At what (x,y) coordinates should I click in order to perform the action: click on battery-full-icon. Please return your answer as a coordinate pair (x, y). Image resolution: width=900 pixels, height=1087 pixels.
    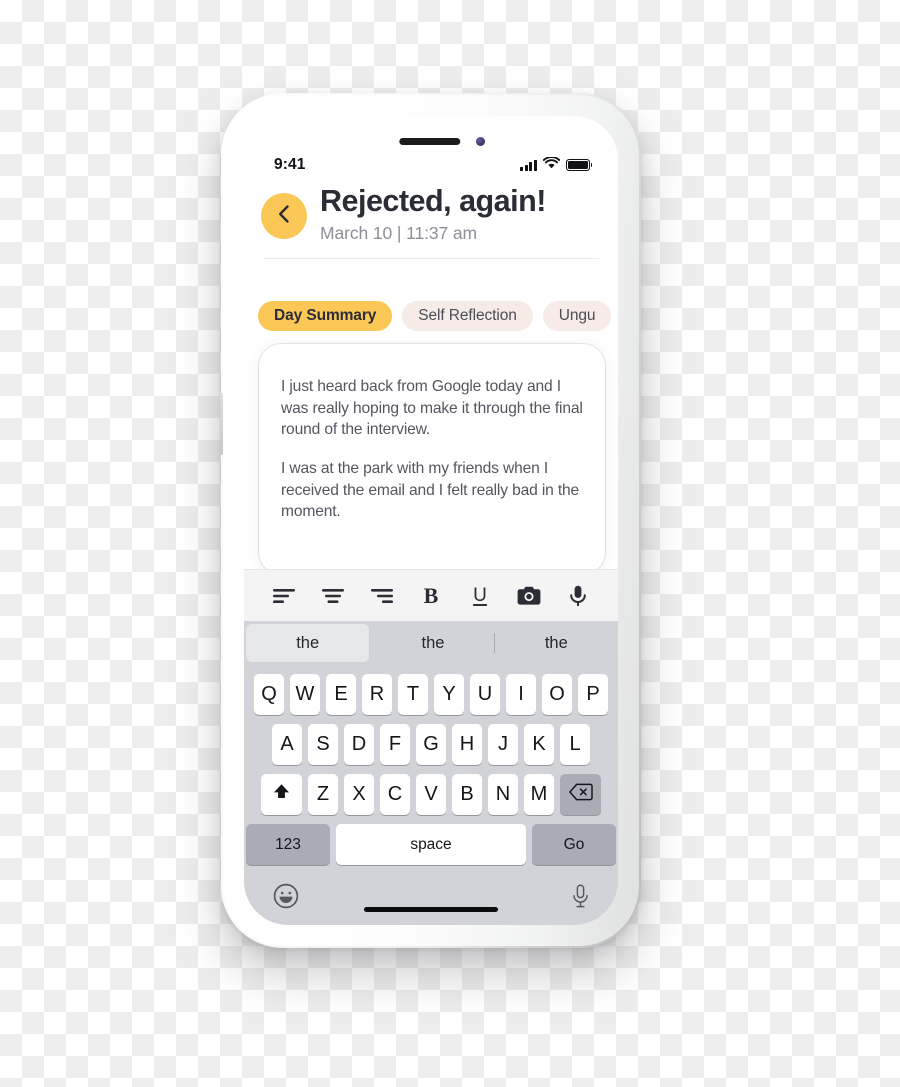
    Looking at the image, I should click on (579, 165).